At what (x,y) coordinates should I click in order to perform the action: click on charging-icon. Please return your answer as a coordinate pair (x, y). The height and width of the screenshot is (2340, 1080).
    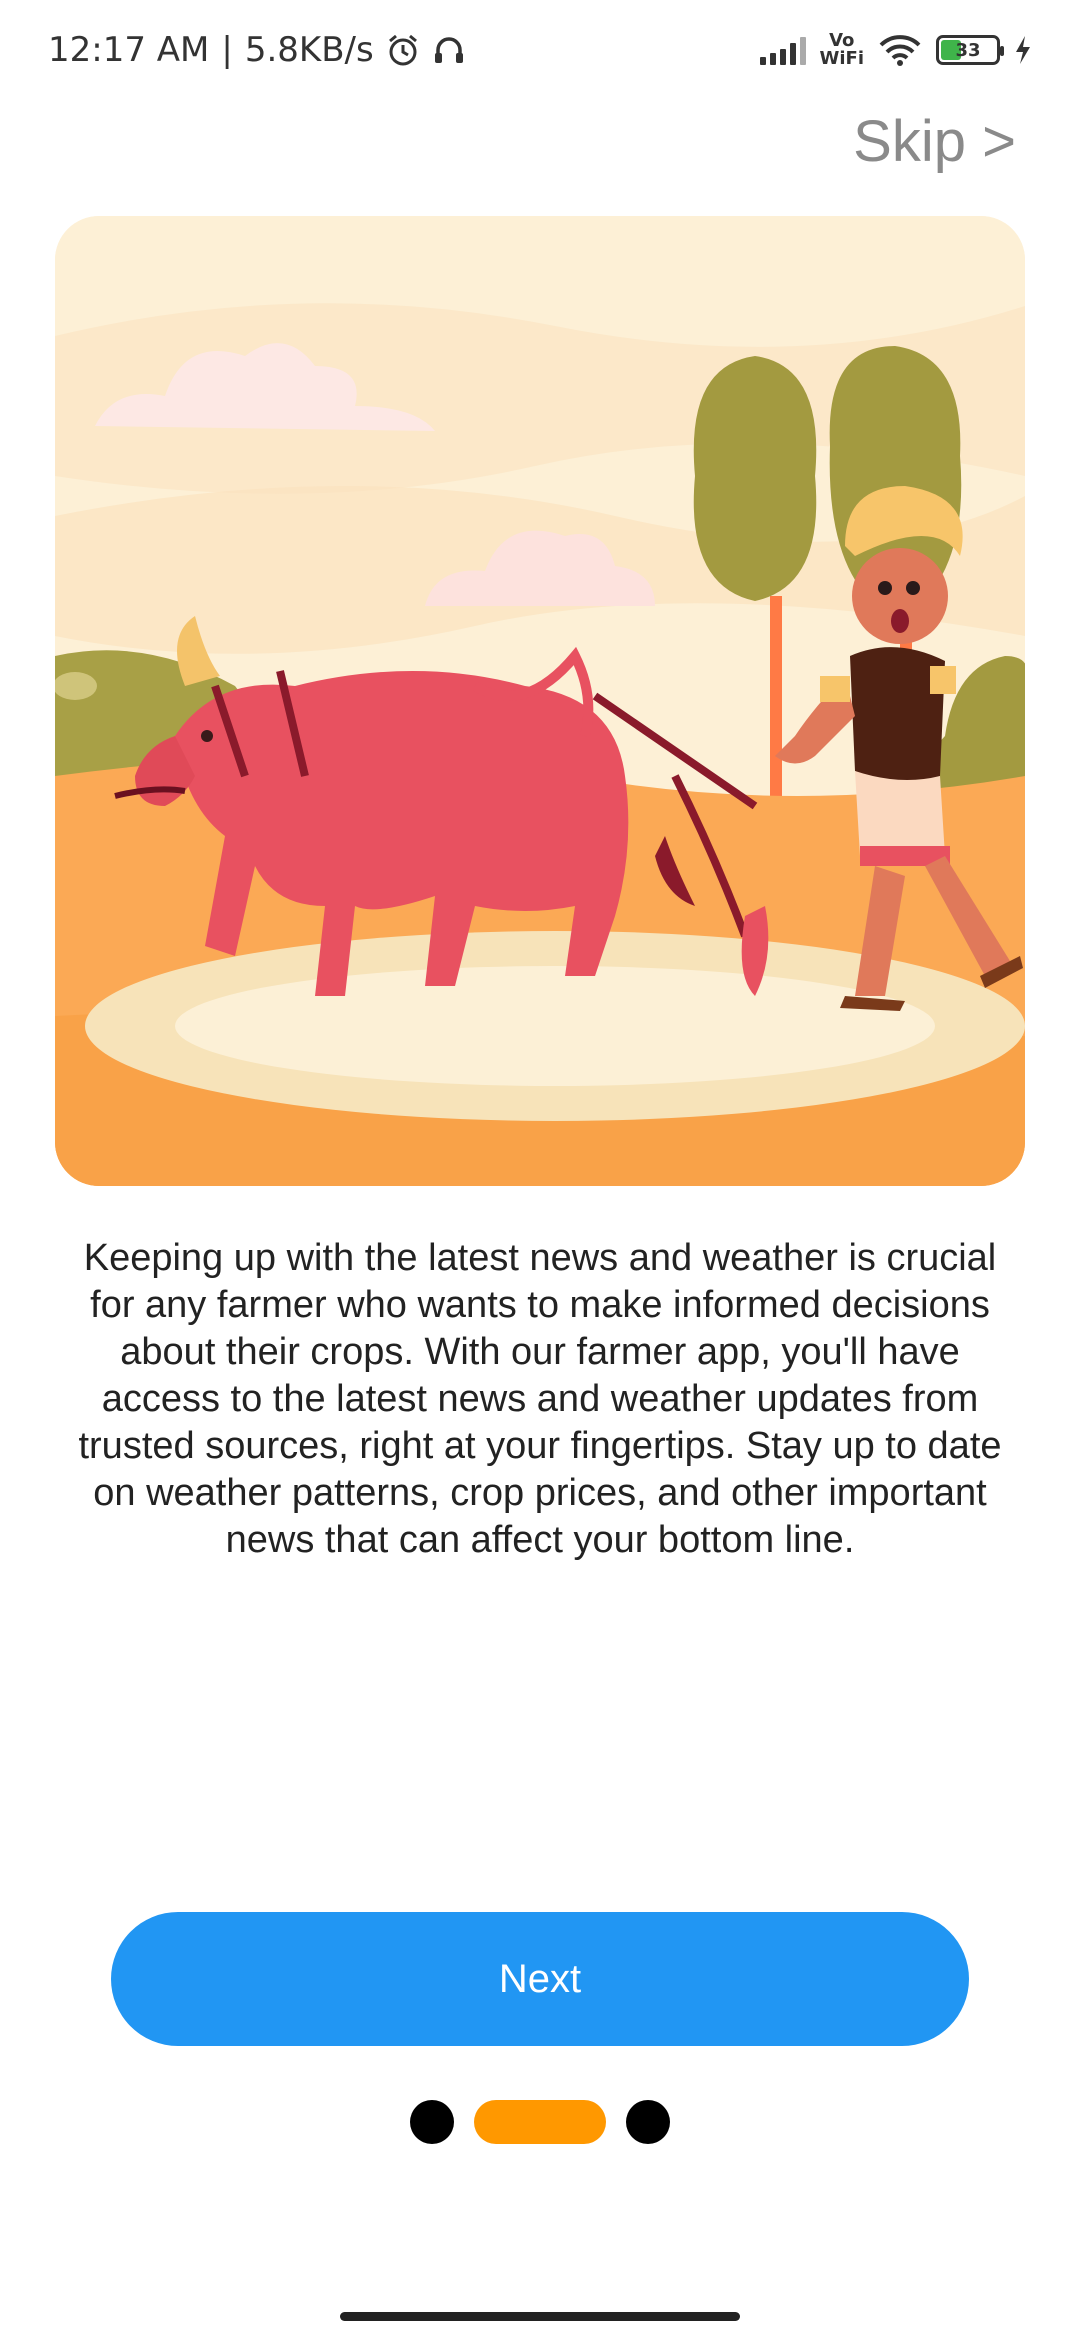
    Looking at the image, I should click on (1023, 50).